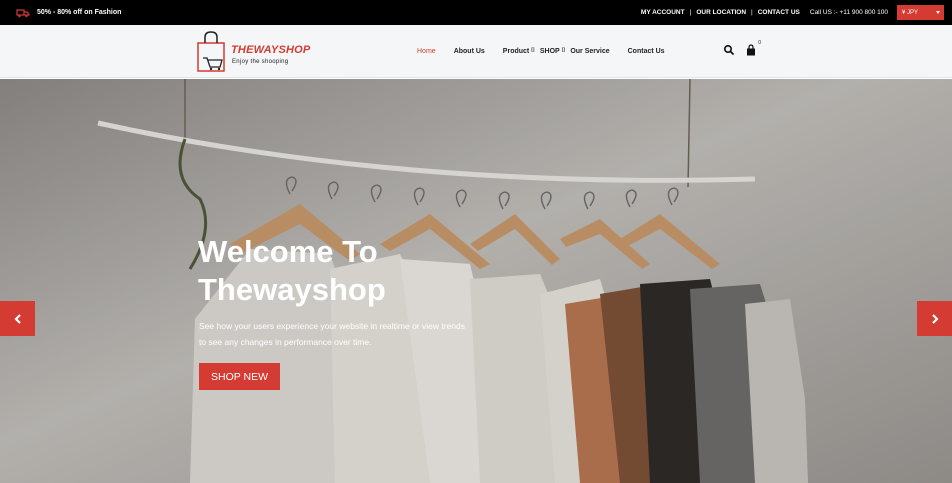 The image size is (952, 483). I want to click on chevron-left-icon, so click(17, 318).